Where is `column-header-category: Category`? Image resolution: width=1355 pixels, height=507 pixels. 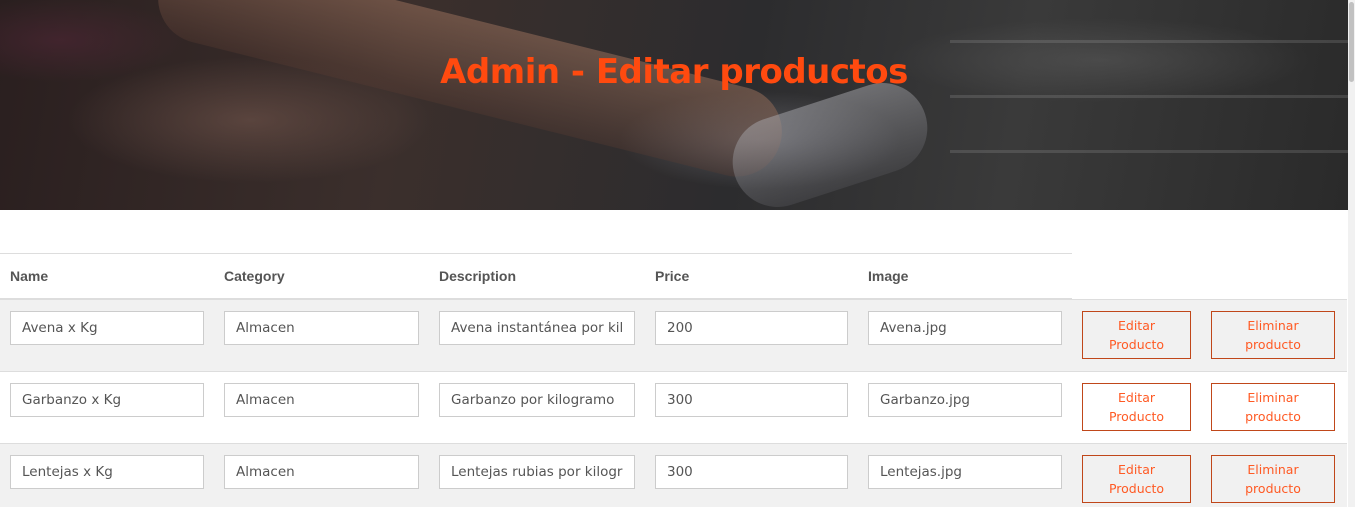
column-header-category: Category is located at coordinates (321, 276).